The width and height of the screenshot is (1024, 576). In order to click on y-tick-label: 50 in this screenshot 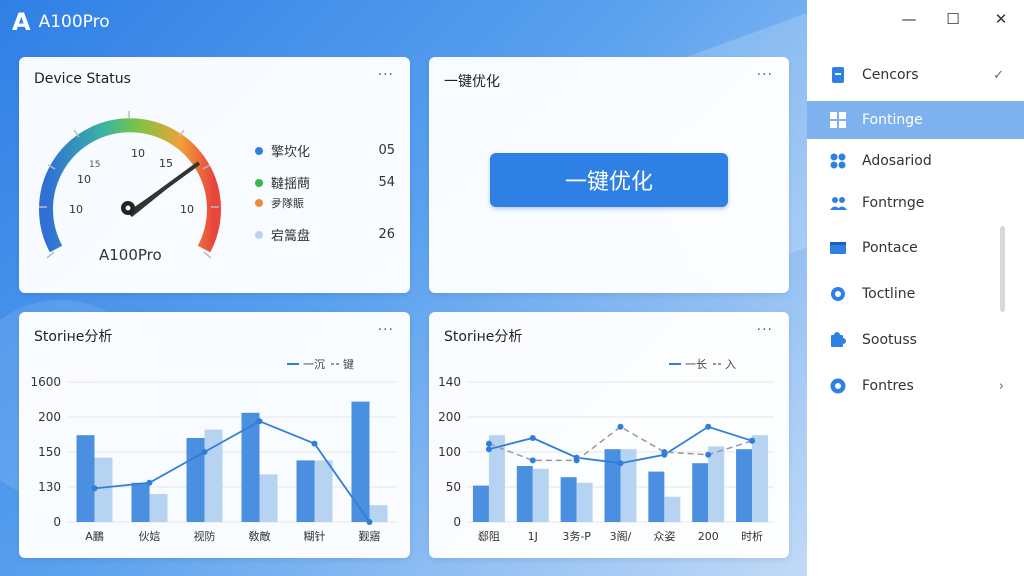, I will do `click(453, 487)`.